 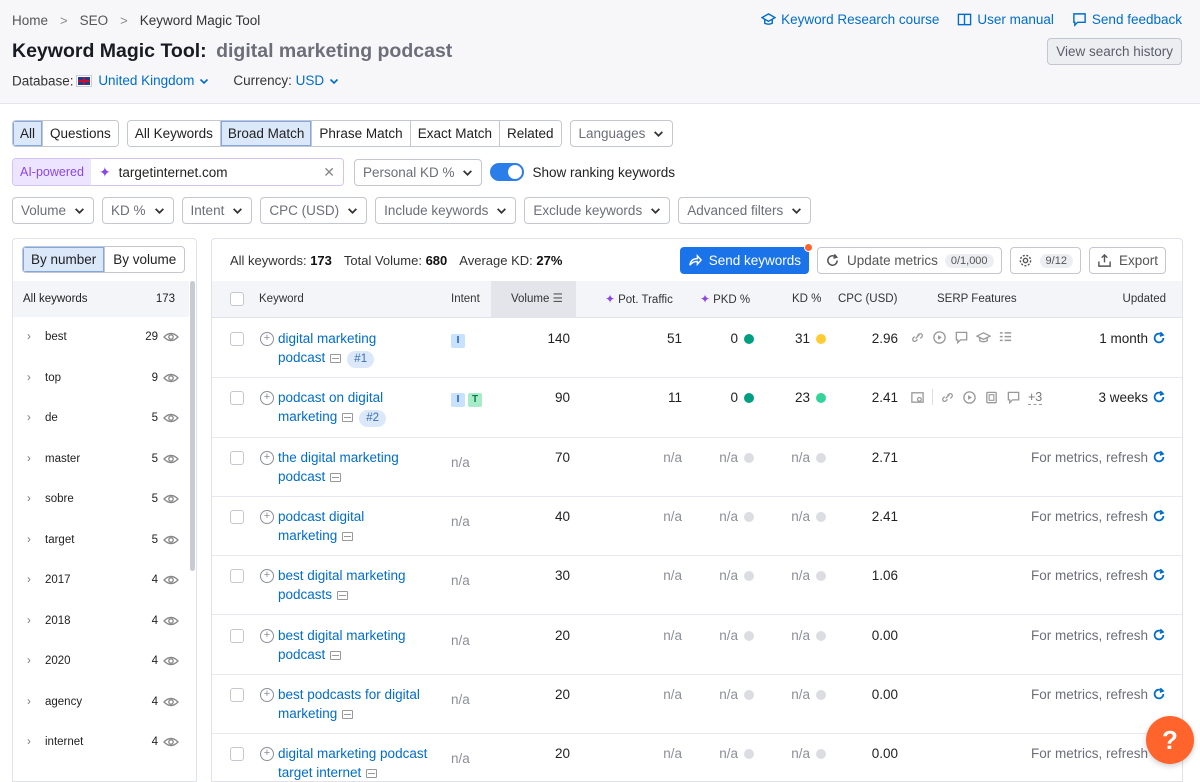 I want to click on sidebar-group-agency: › agency 4, so click(x=101, y=702).